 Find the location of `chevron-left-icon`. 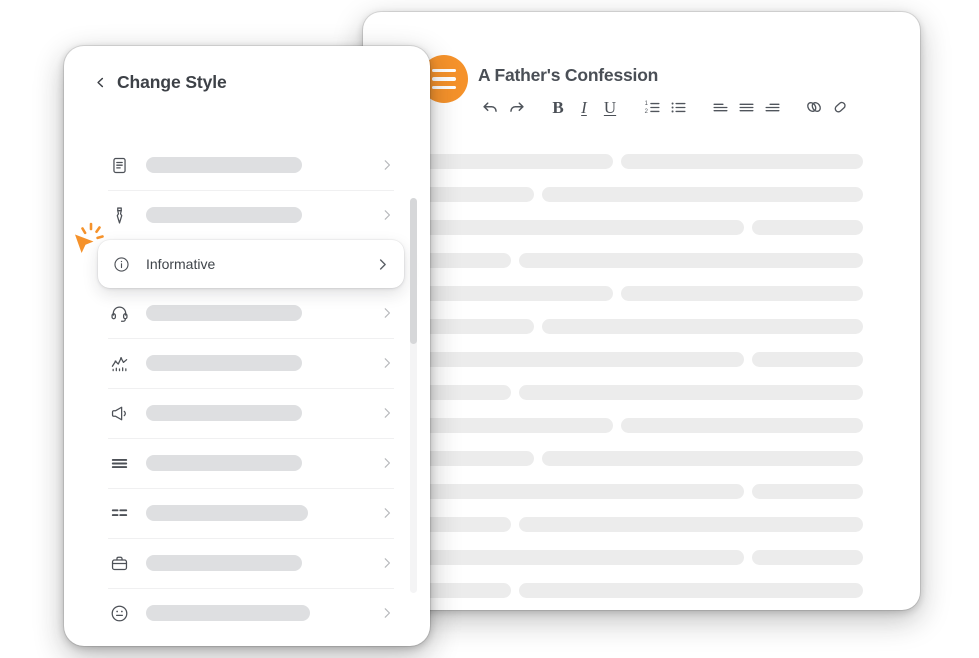

chevron-left-icon is located at coordinates (100, 82).